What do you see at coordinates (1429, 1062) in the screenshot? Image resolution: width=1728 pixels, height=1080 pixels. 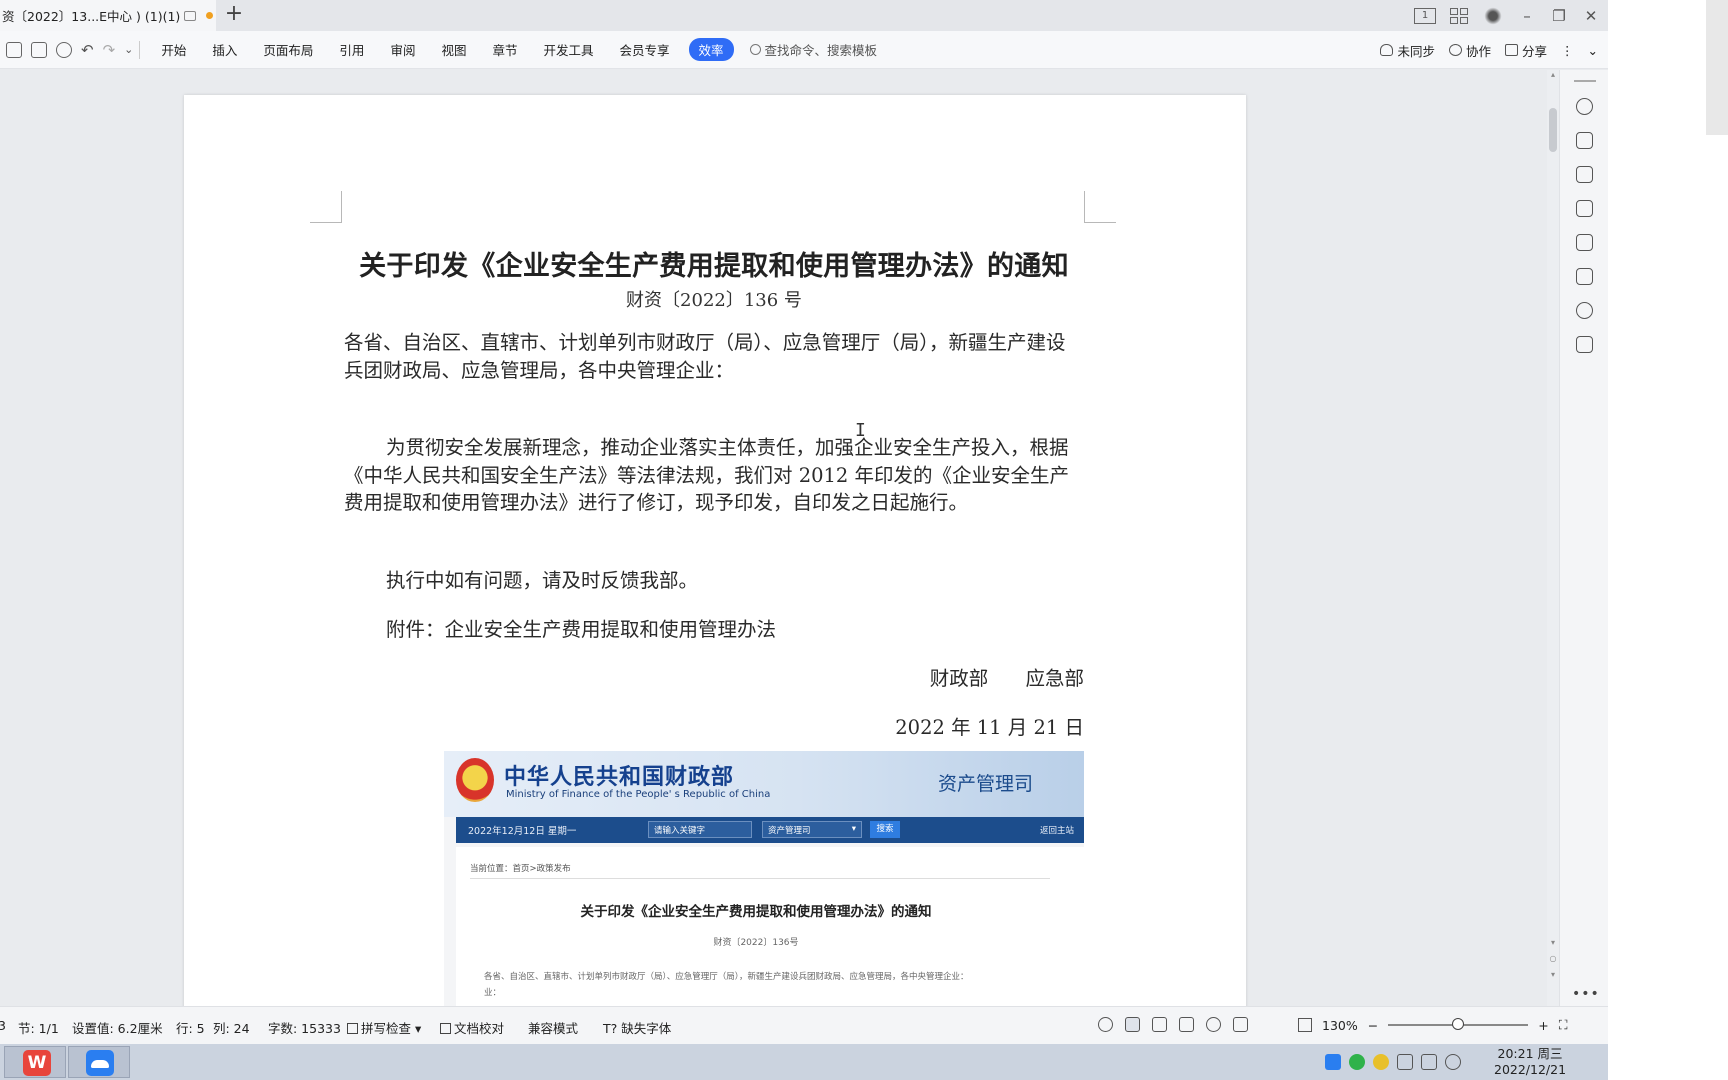 I see `tray-network-icon` at bounding box center [1429, 1062].